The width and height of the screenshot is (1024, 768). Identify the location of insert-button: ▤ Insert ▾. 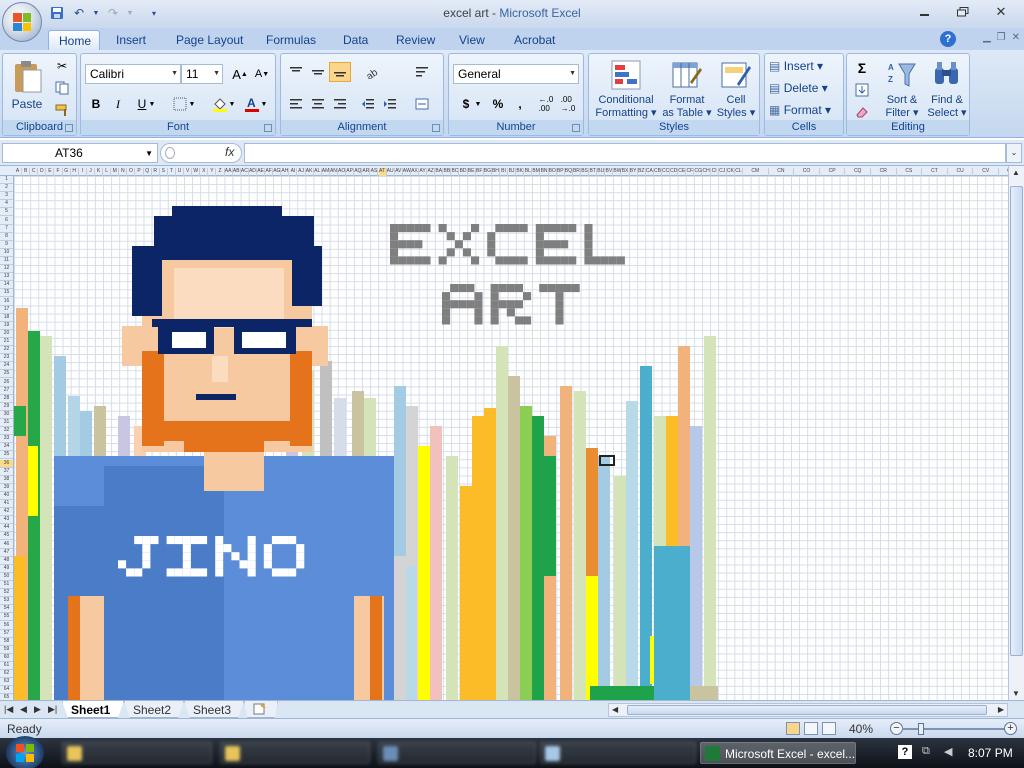
(796, 66).